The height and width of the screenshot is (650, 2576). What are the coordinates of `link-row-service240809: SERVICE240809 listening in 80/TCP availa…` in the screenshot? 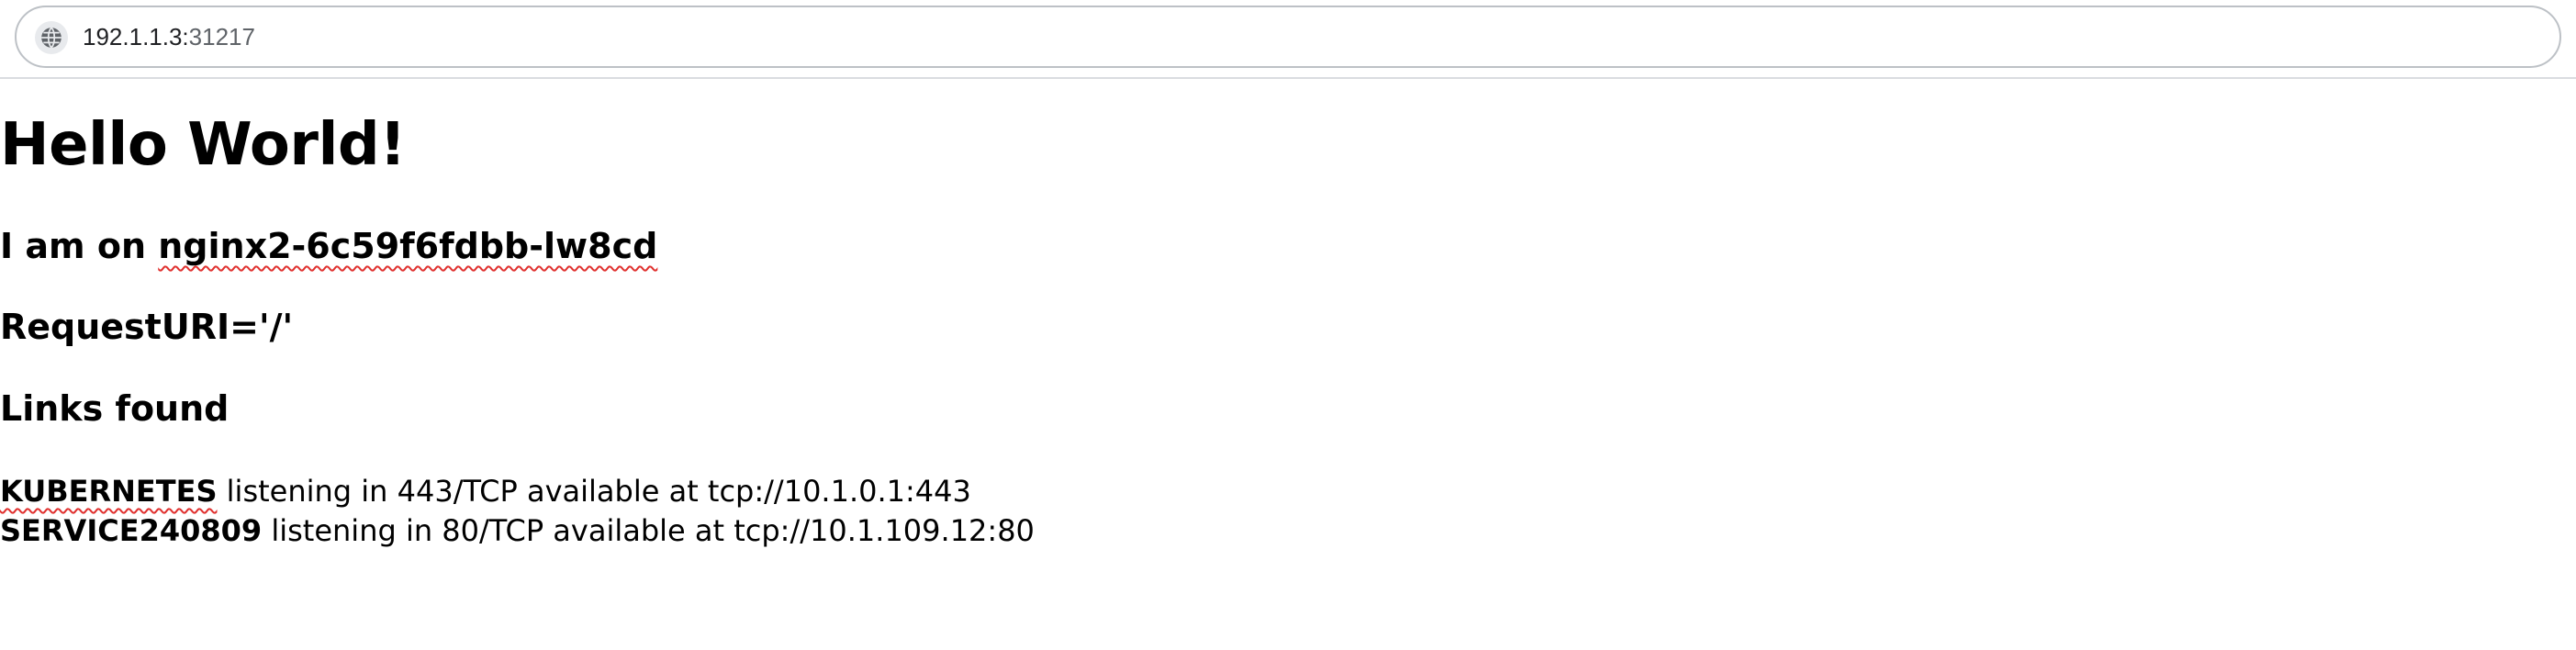 It's located at (1288, 530).